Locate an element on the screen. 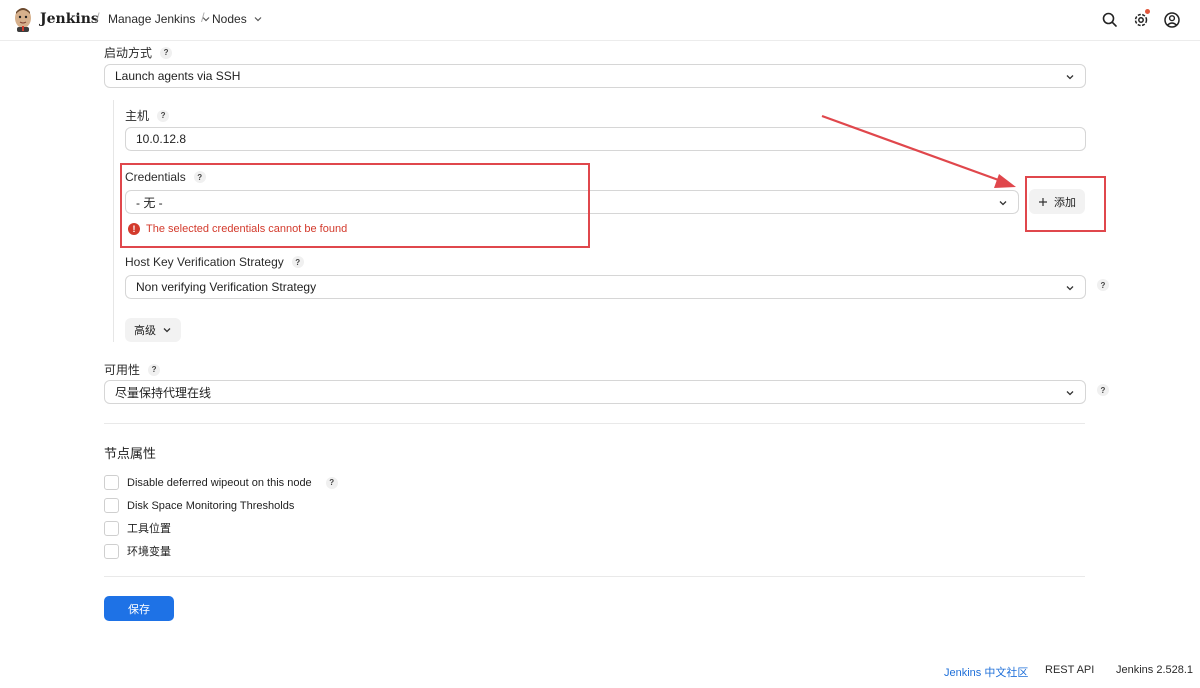 This screenshot has height=688, width=1200. jenkins-logo is located at coordinates (23, 19).